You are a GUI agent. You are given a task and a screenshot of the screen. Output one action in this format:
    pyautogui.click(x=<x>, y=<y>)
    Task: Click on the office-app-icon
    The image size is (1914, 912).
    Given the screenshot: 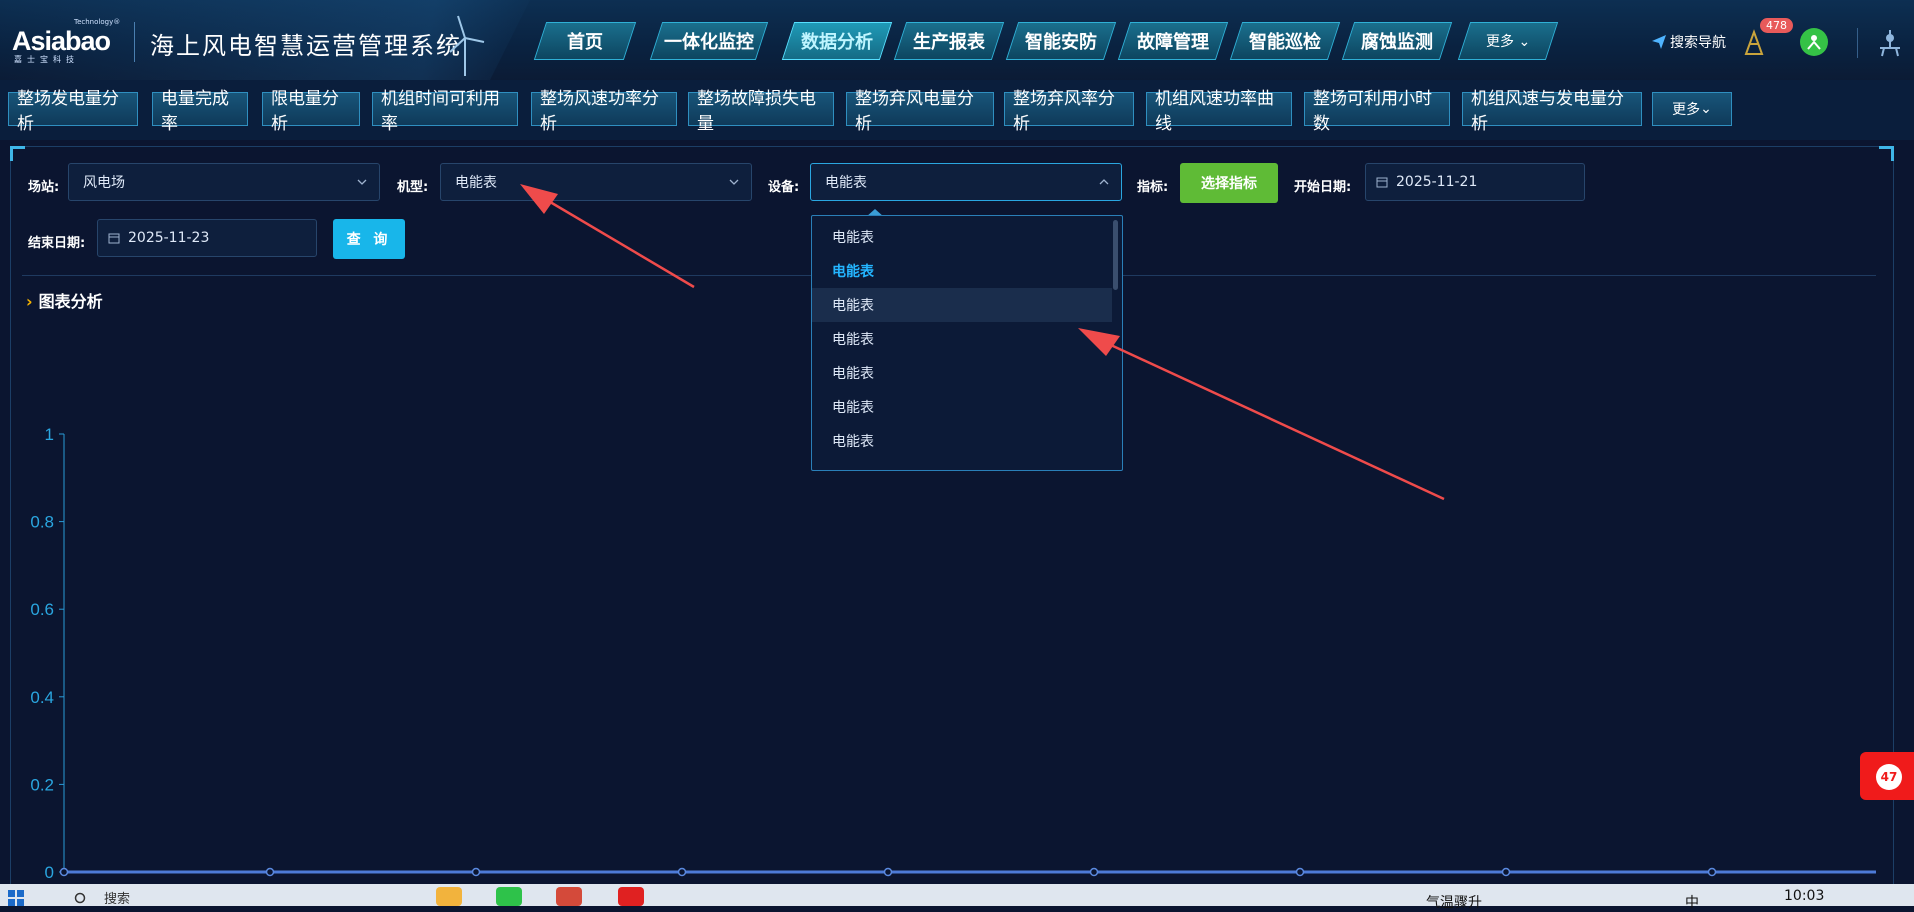 What is the action you would take?
    pyautogui.click(x=631, y=896)
    